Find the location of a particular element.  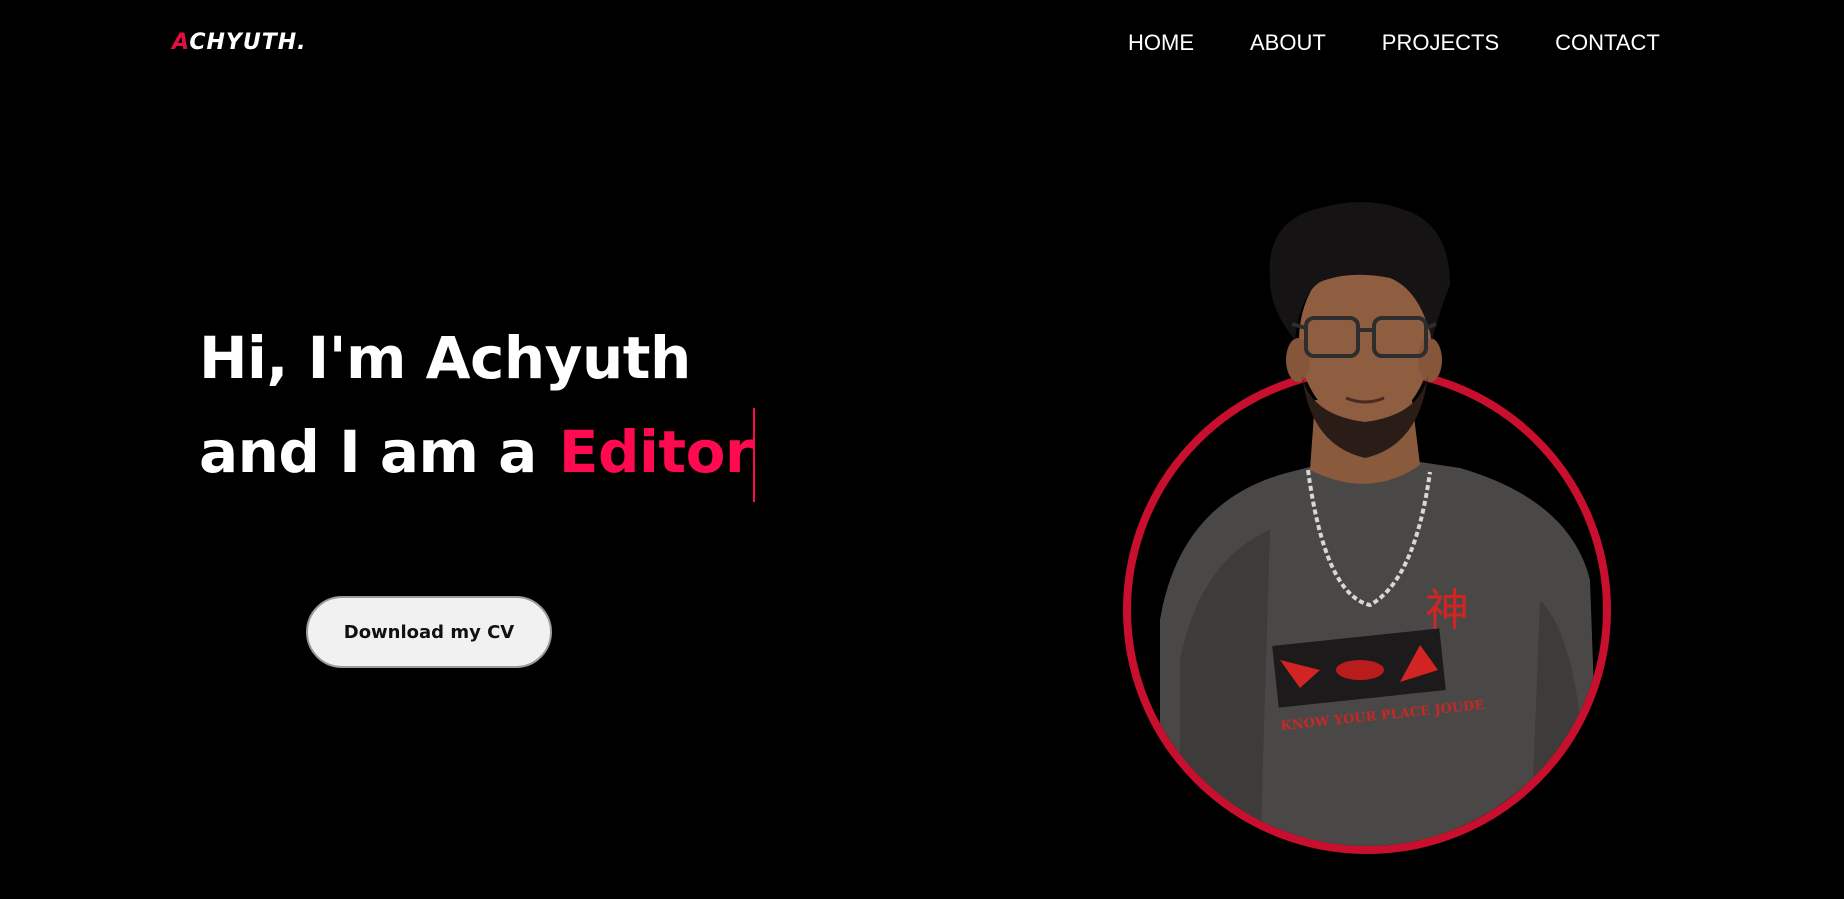

site-logo: ACHYUTH. is located at coordinates (239, 42).